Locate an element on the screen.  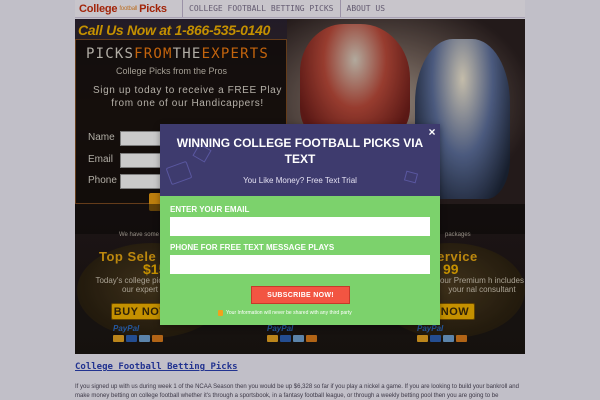
modal-email-input is located at coordinates (300, 226).